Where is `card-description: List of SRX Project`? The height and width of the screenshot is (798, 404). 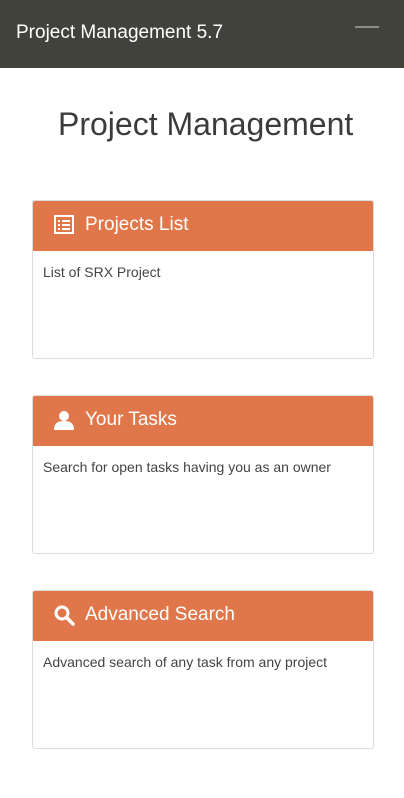 card-description: List of SRX Project is located at coordinates (102, 272).